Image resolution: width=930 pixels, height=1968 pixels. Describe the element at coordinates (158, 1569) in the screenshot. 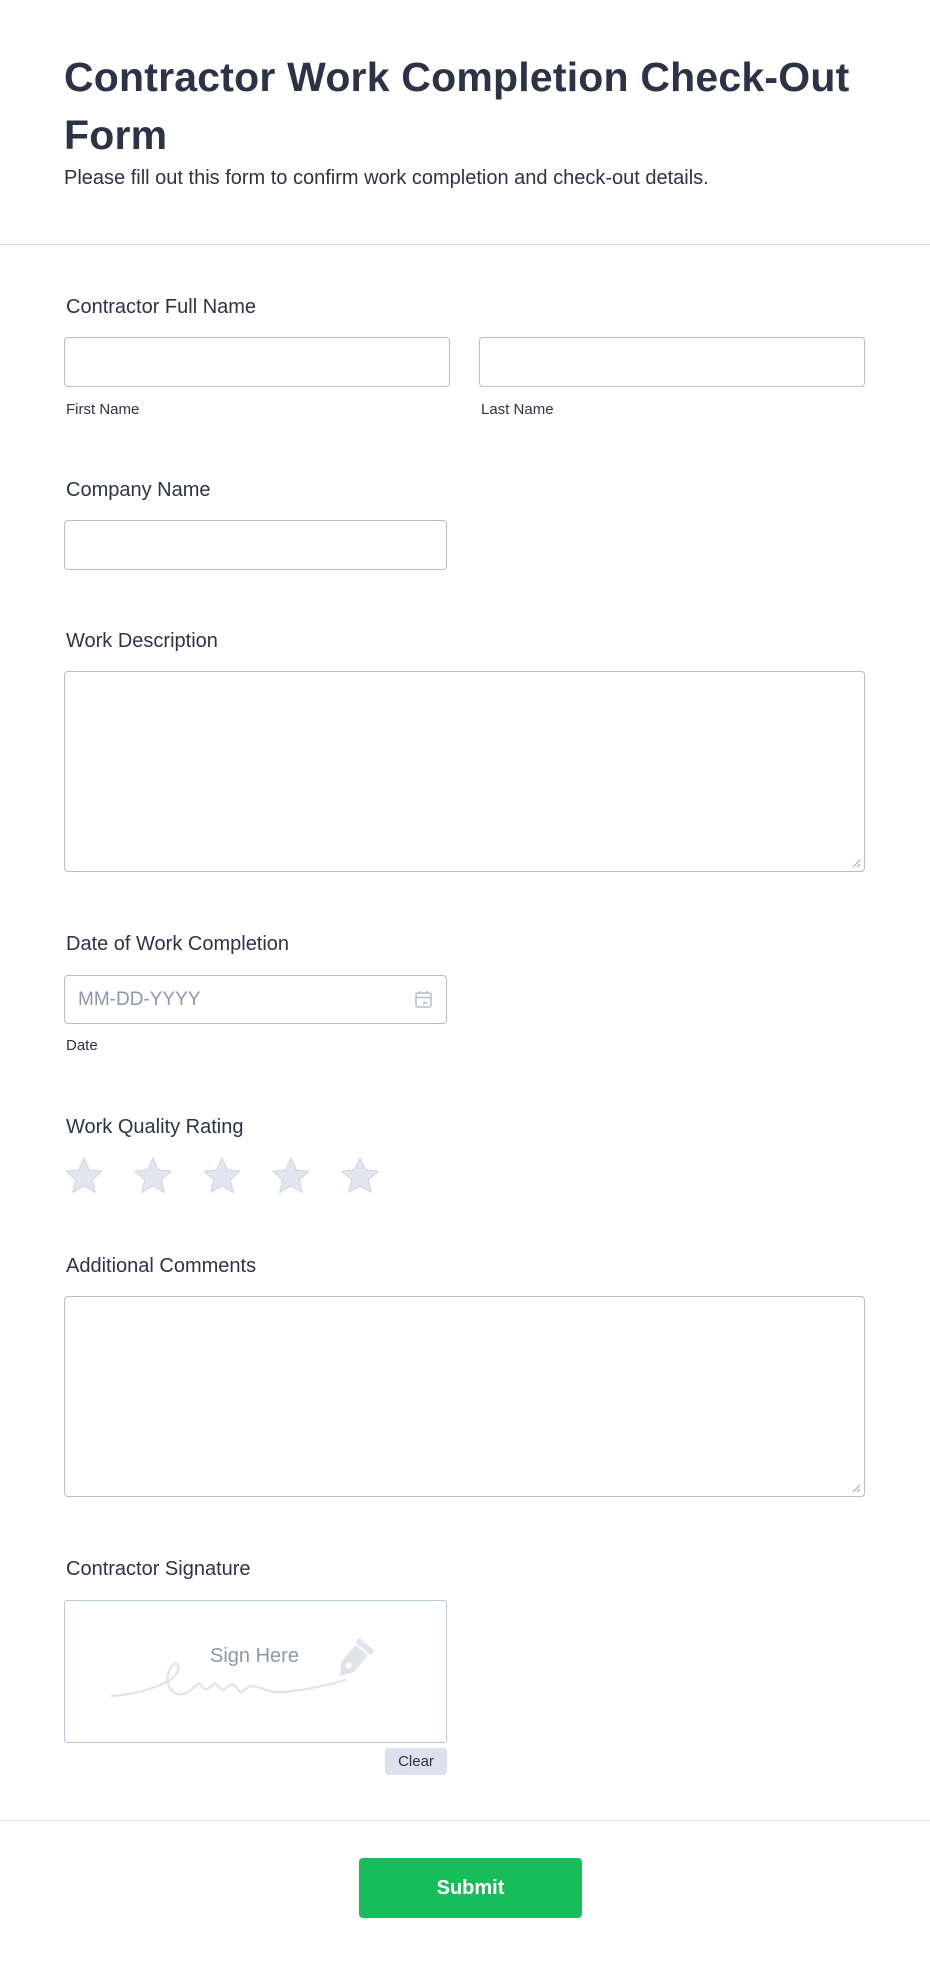

I see `contractor-signature-label: Contractor Signature` at that location.